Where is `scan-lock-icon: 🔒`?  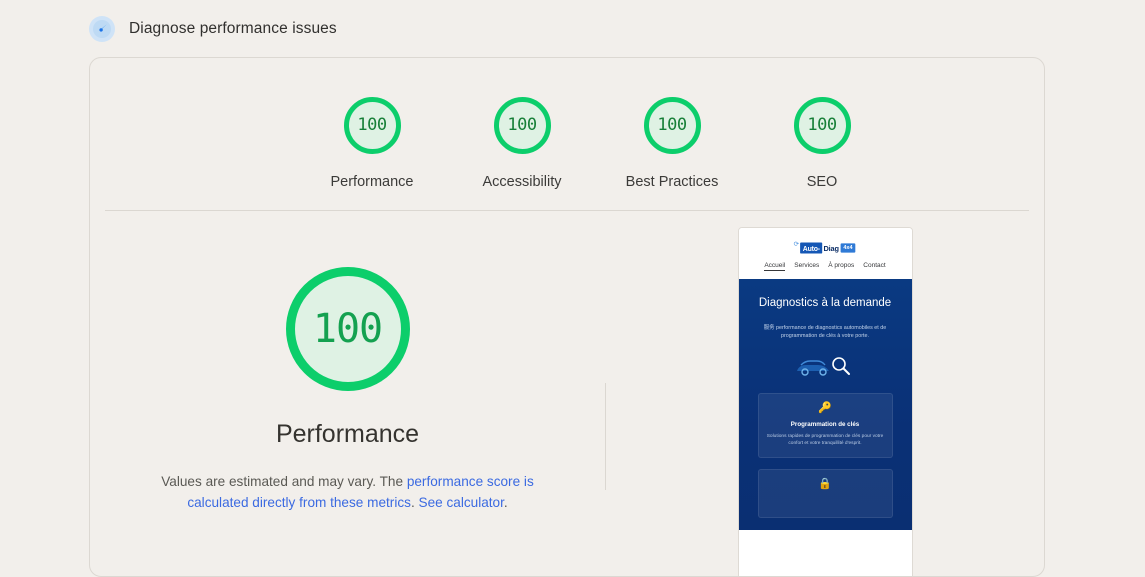 scan-lock-icon: 🔒 is located at coordinates (825, 484).